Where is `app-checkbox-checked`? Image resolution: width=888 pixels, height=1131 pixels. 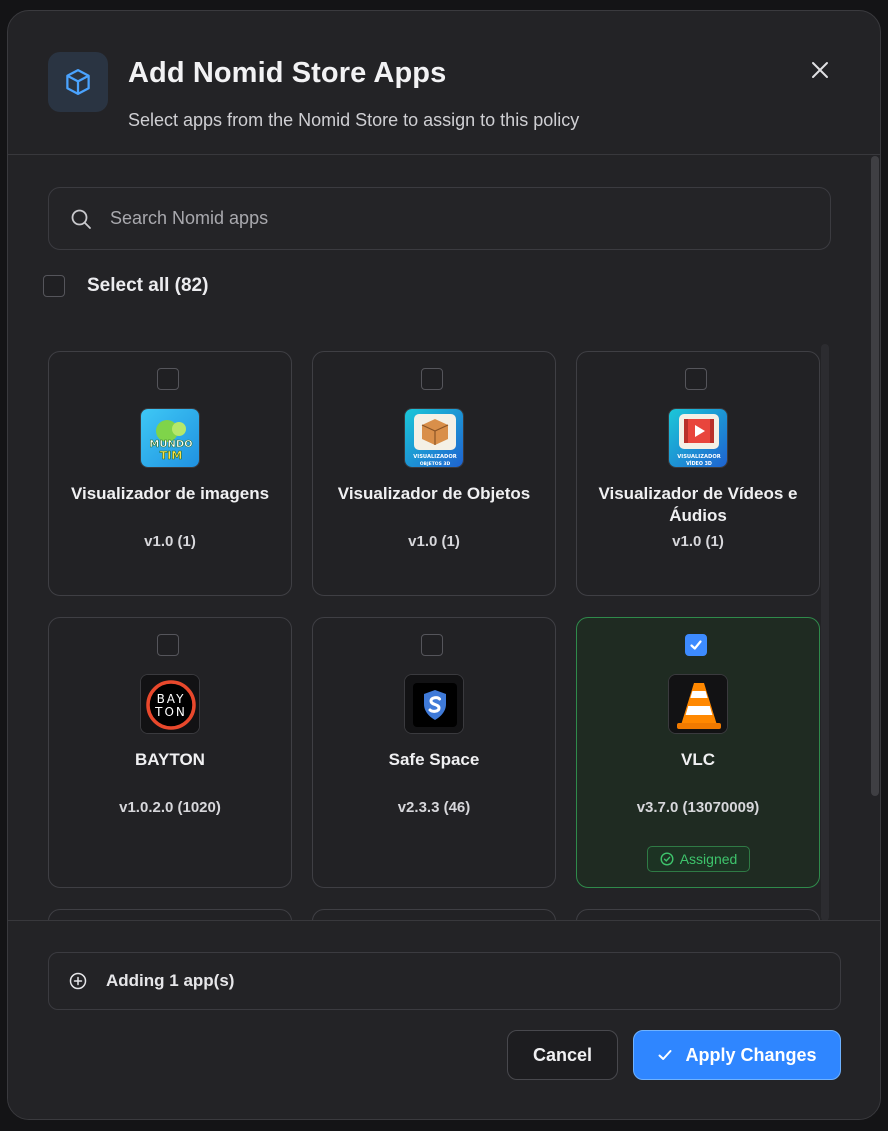 app-checkbox-checked is located at coordinates (696, 645).